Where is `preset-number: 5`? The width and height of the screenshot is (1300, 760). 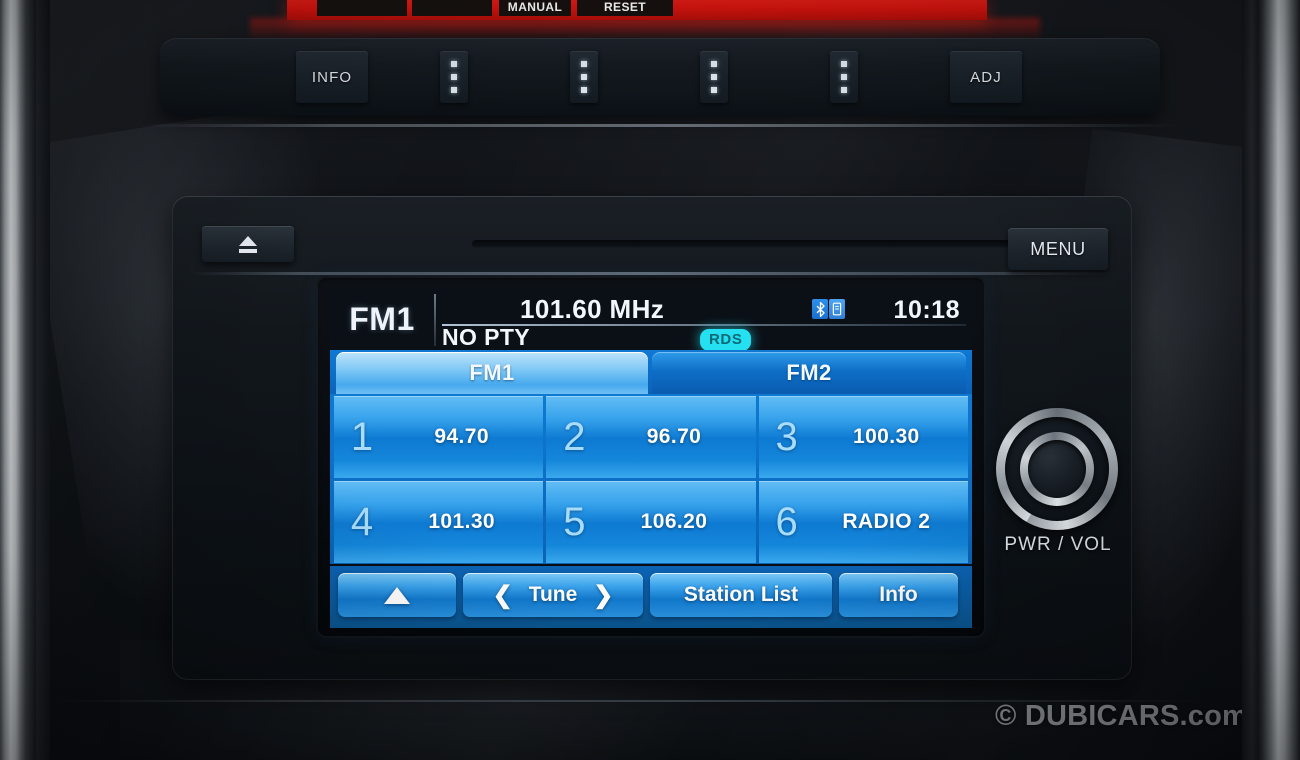 preset-number: 5 is located at coordinates (574, 522).